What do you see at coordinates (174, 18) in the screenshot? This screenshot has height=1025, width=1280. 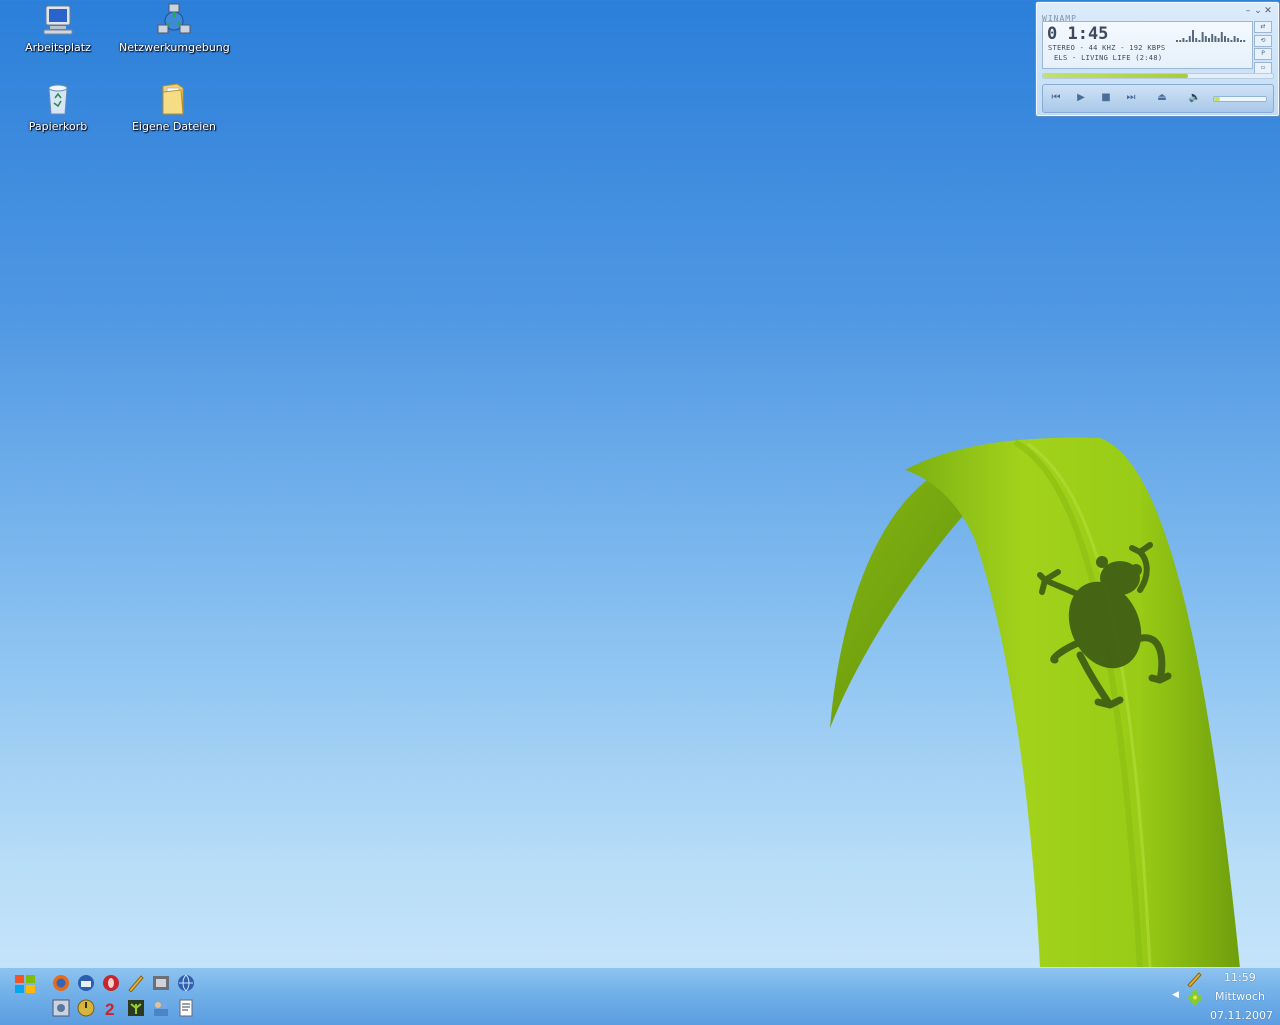 I see `network-icon` at bounding box center [174, 18].